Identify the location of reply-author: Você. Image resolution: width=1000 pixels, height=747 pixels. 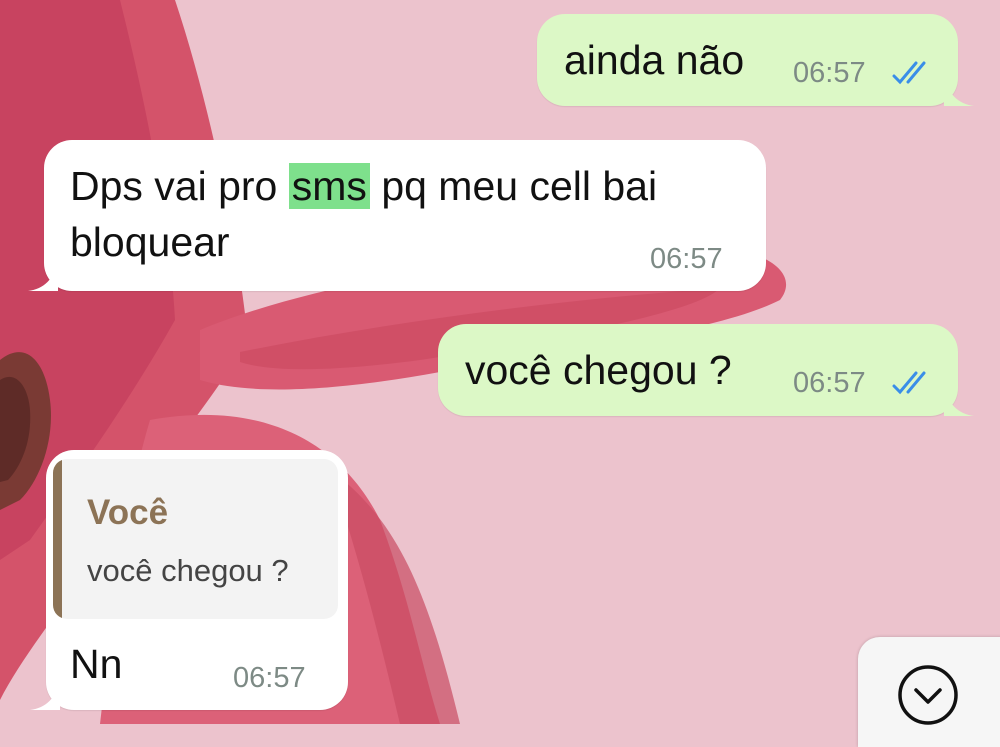
(128, 512).